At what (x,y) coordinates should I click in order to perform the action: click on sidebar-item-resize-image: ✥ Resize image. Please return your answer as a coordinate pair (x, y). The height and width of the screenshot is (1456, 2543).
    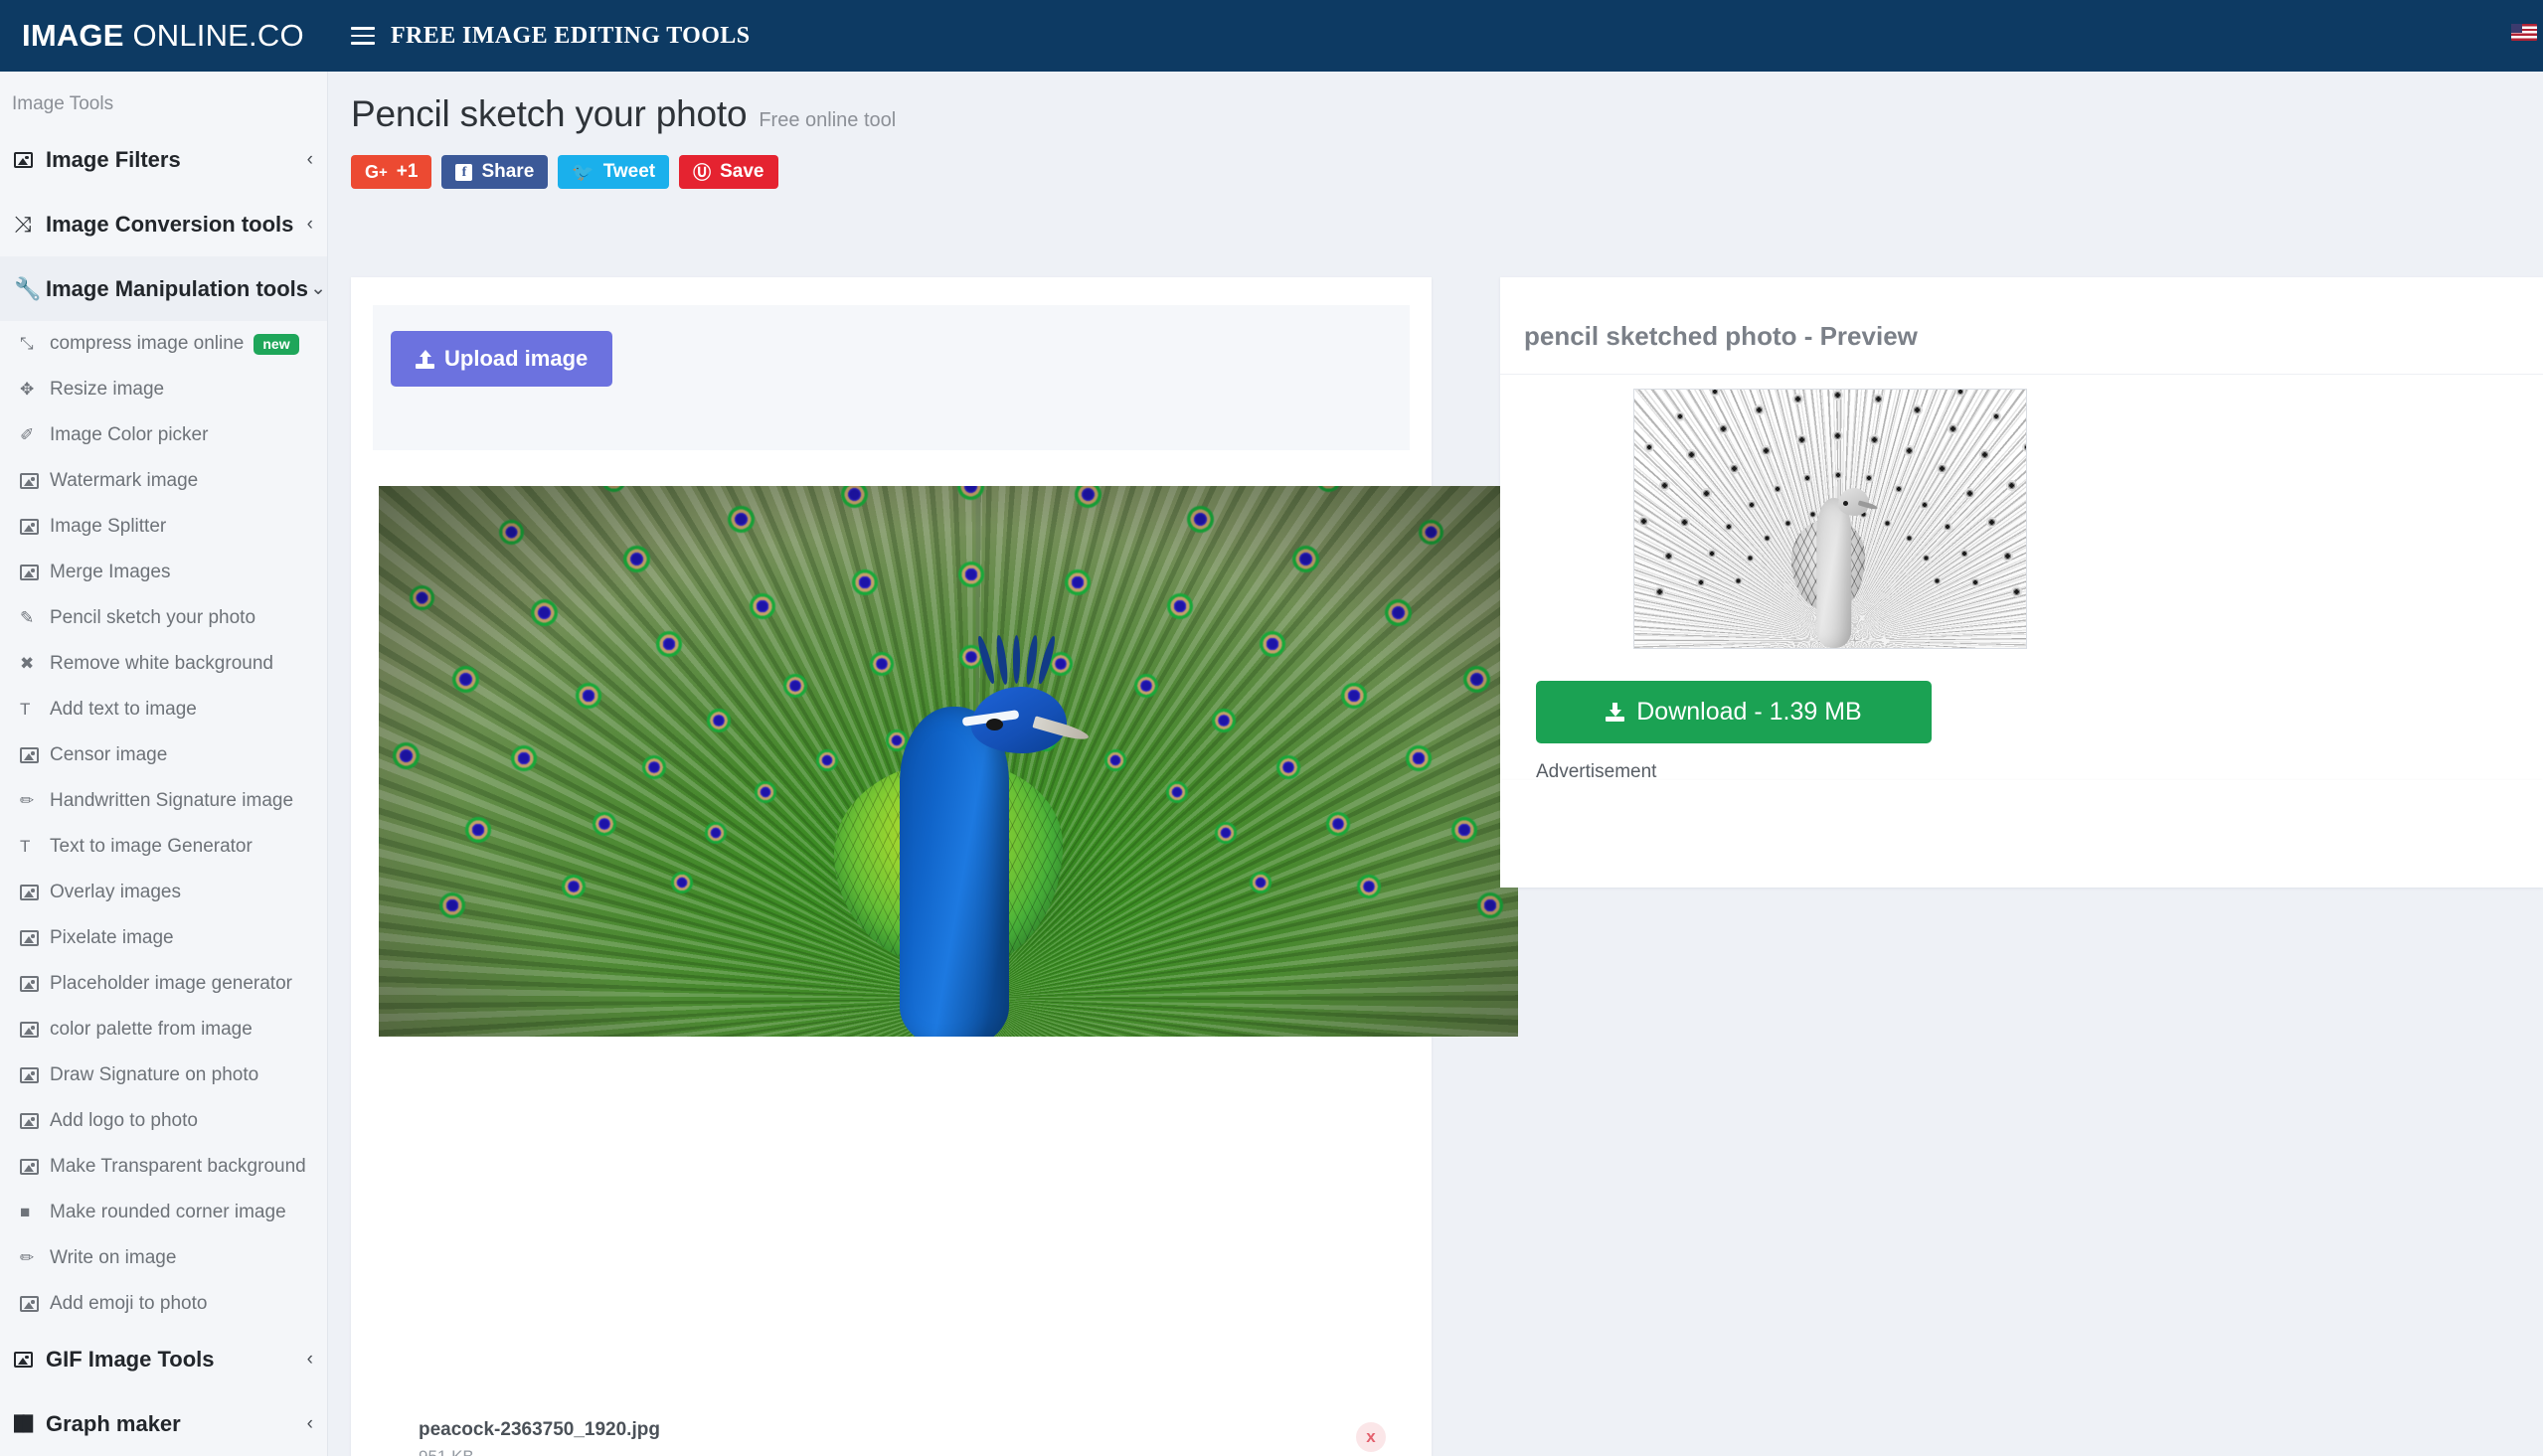
    Looking at the image, I should click on (164, 389).